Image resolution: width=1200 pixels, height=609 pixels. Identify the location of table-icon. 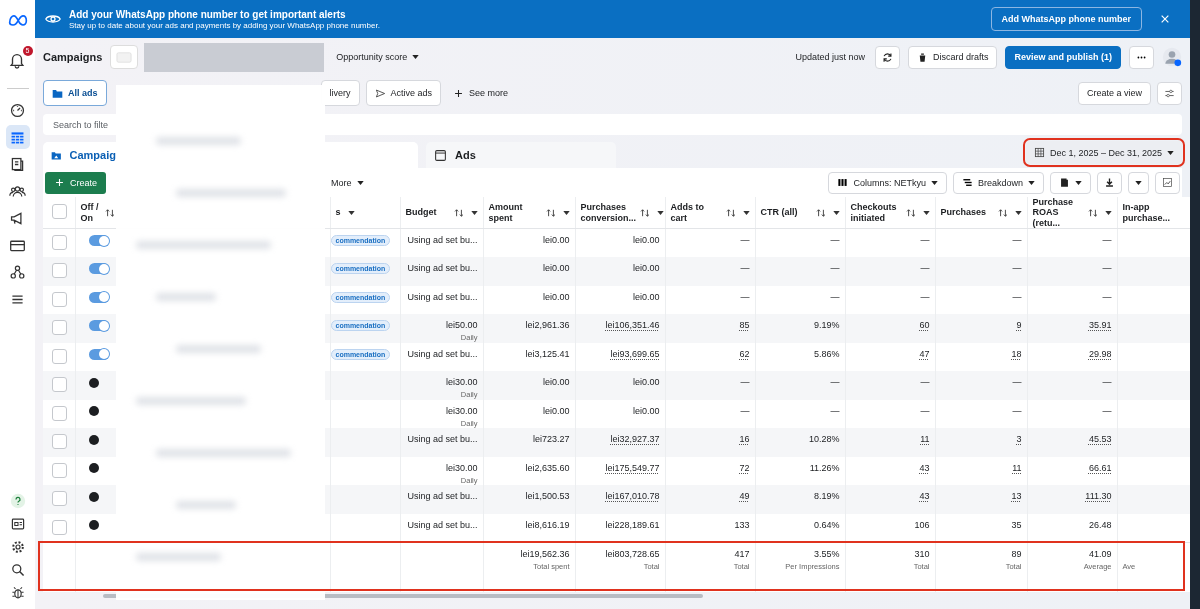
(17, 137).